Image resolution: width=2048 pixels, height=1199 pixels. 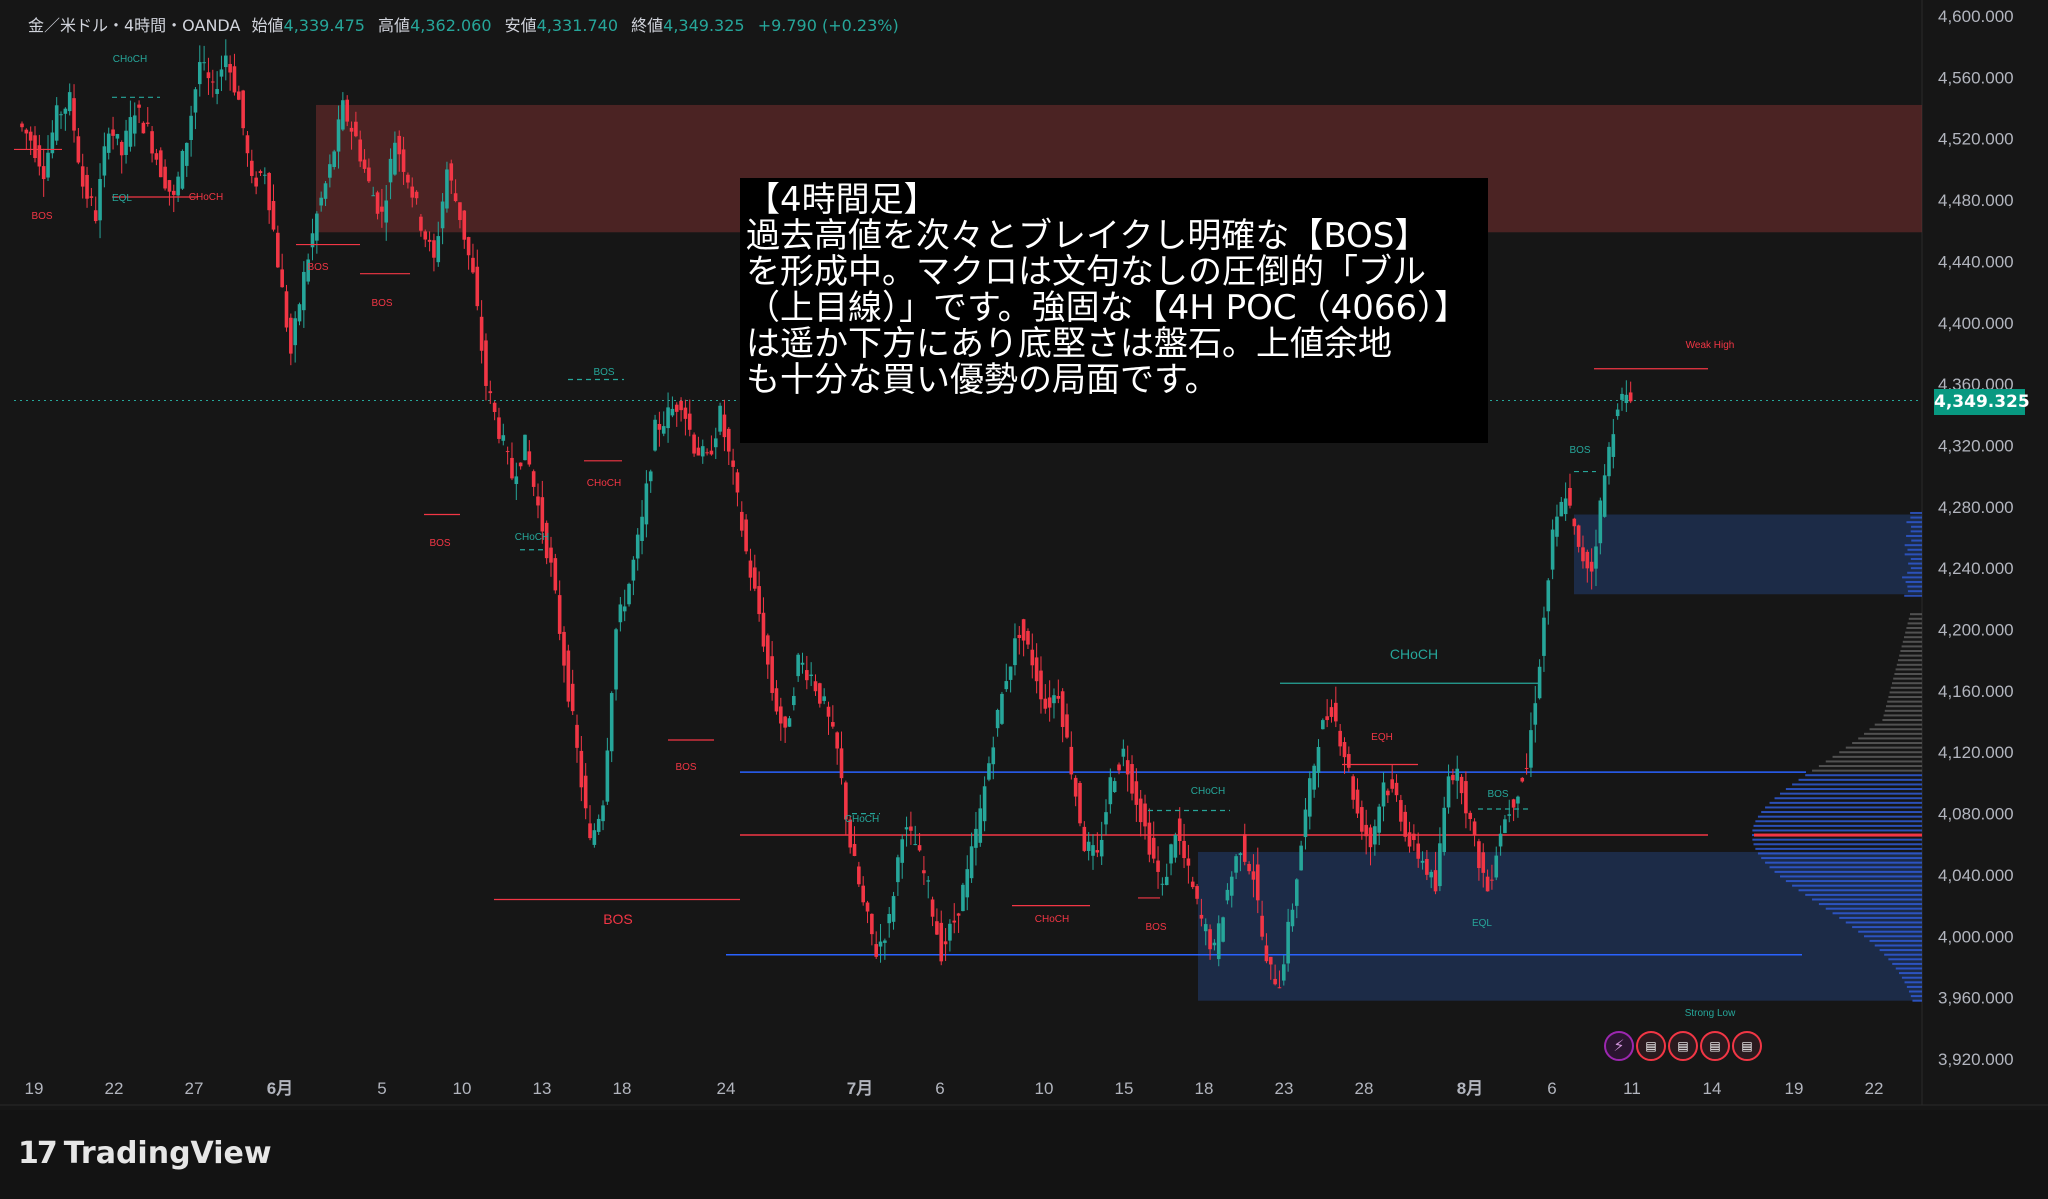 I want to click on price-axis-tick: 3,960.000, so click(x=1976, y=998).